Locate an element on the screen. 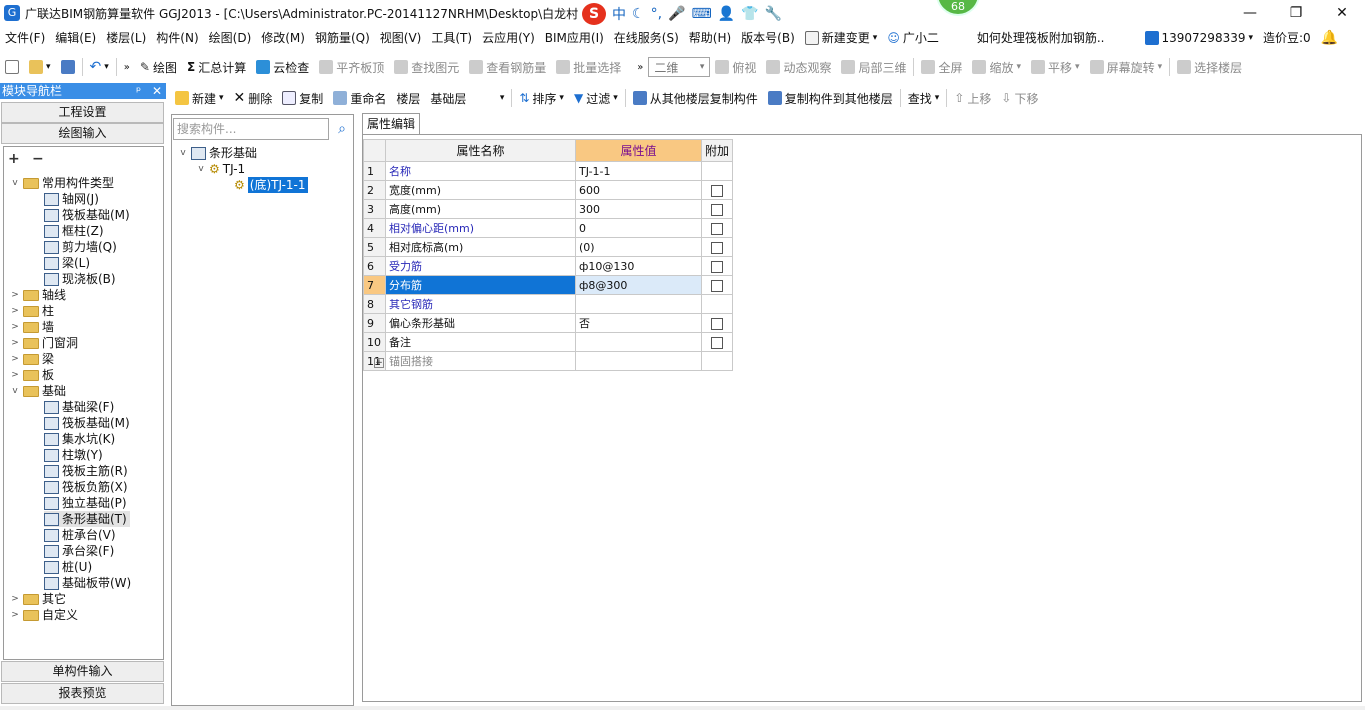  view-mode-select: 二维 ▾ is located at coordinates (679, 67).